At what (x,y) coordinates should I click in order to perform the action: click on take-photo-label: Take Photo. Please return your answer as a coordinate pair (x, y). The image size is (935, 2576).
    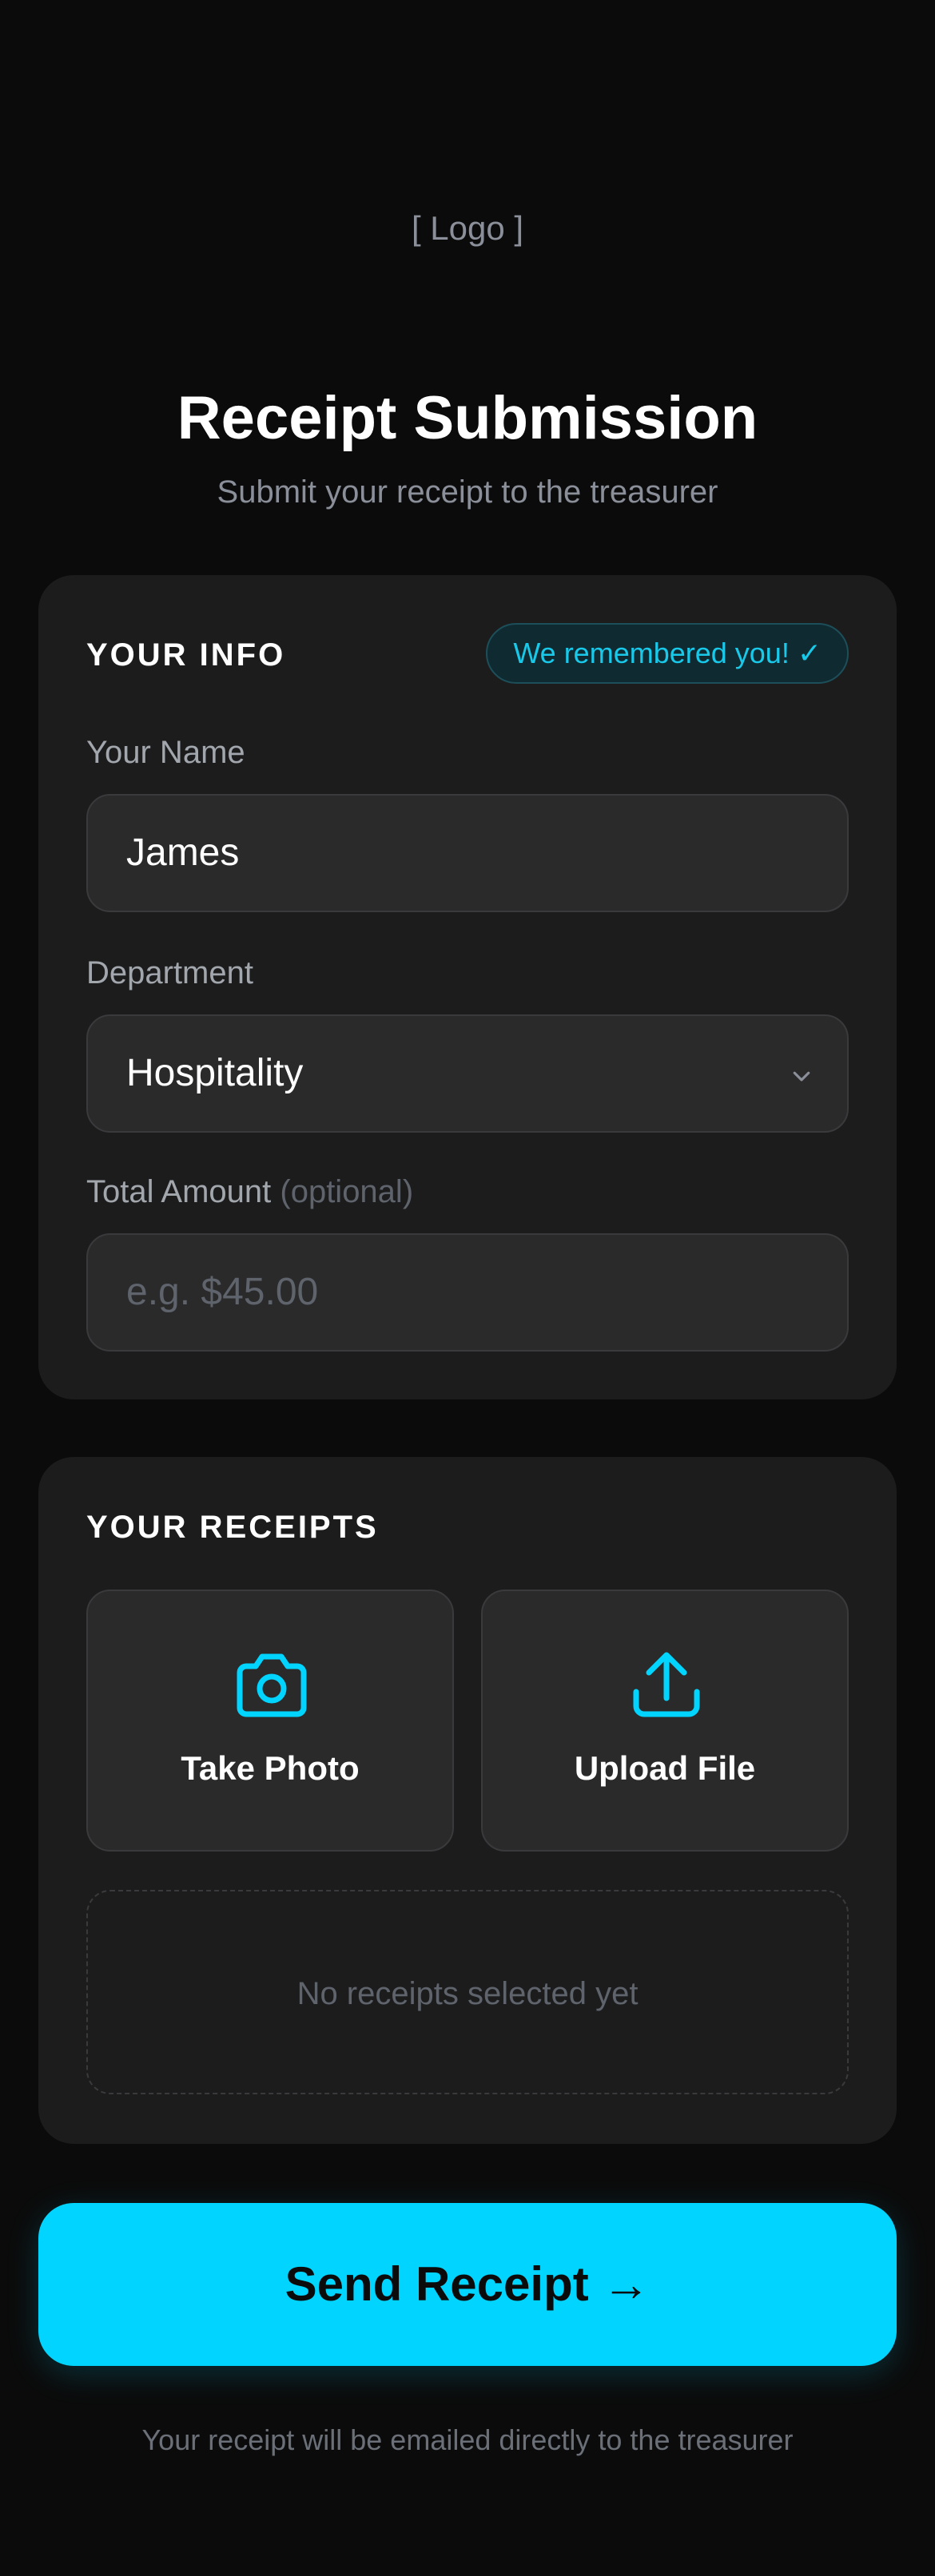
    Looking at the image, I should click on (270, 1768).